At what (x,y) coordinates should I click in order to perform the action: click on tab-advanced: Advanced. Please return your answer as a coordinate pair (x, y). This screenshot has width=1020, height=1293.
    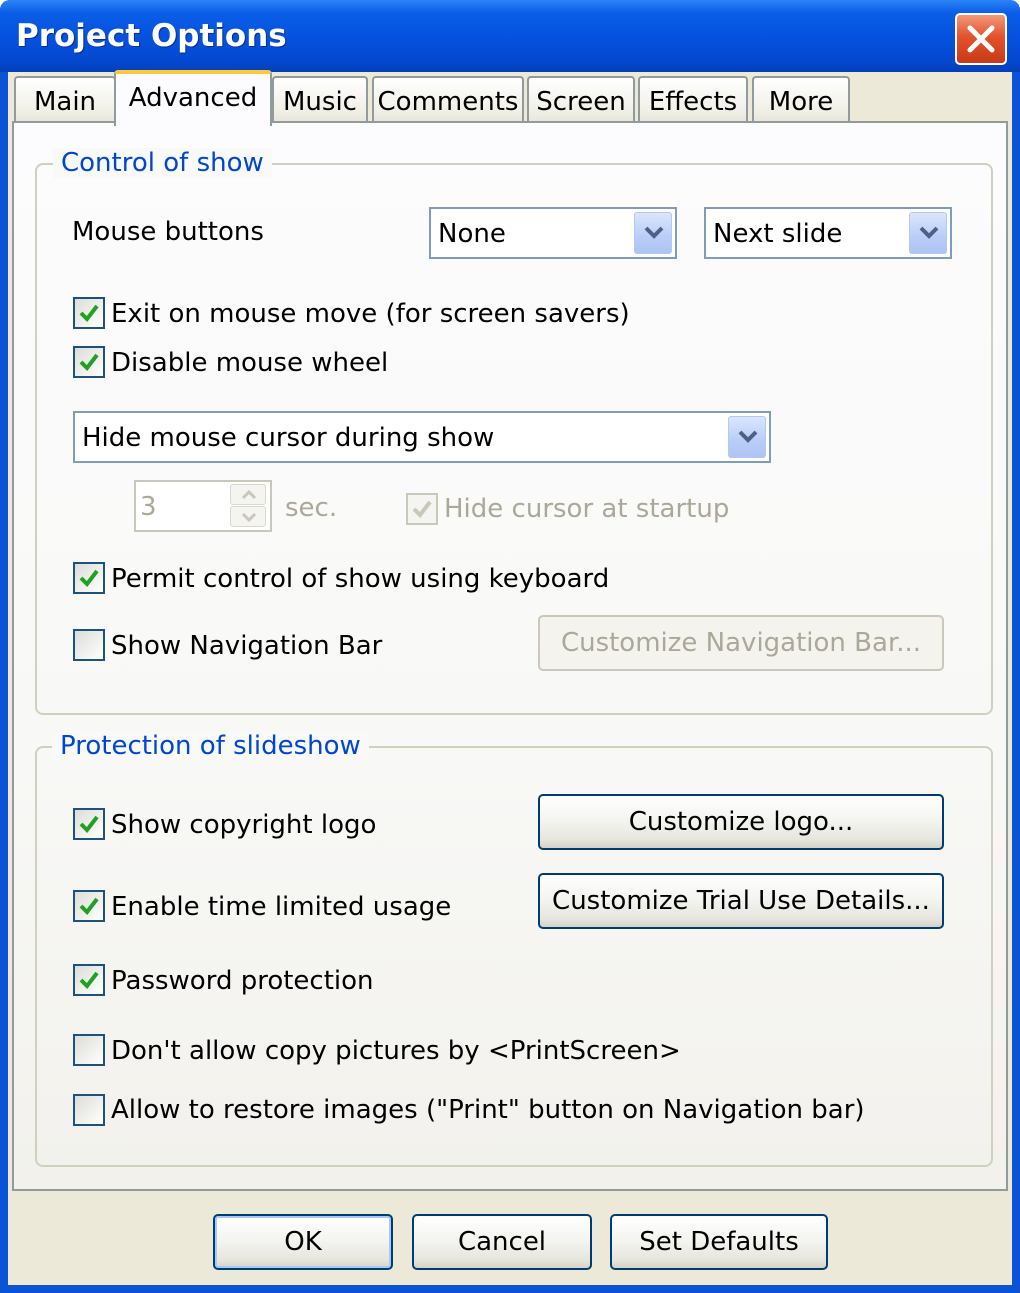
    Looking at the image, I should click on (193, 98).